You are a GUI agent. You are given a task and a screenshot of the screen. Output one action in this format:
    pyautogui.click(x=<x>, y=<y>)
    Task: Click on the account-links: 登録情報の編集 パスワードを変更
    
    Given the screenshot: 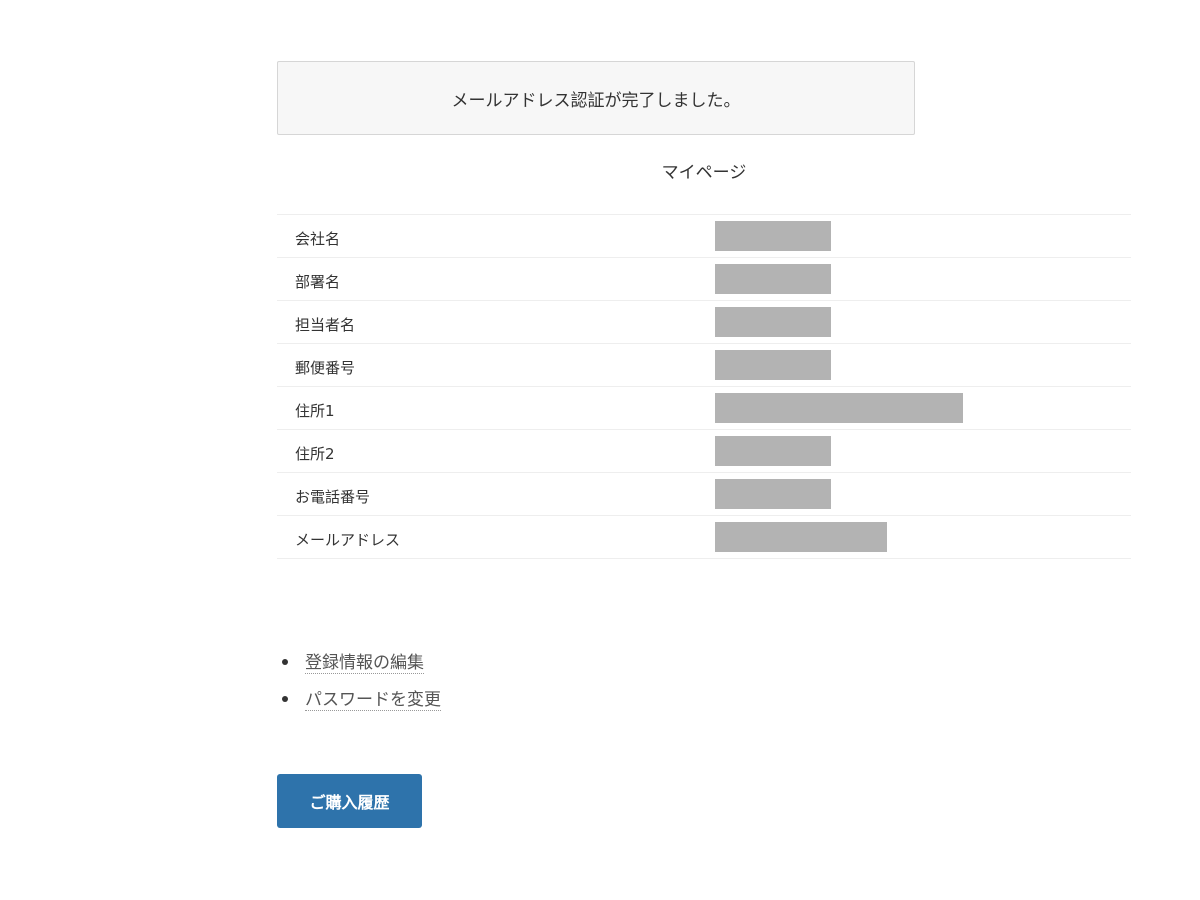 What is the action you would take?
    pyautogui.click(x=359, y=685)
    